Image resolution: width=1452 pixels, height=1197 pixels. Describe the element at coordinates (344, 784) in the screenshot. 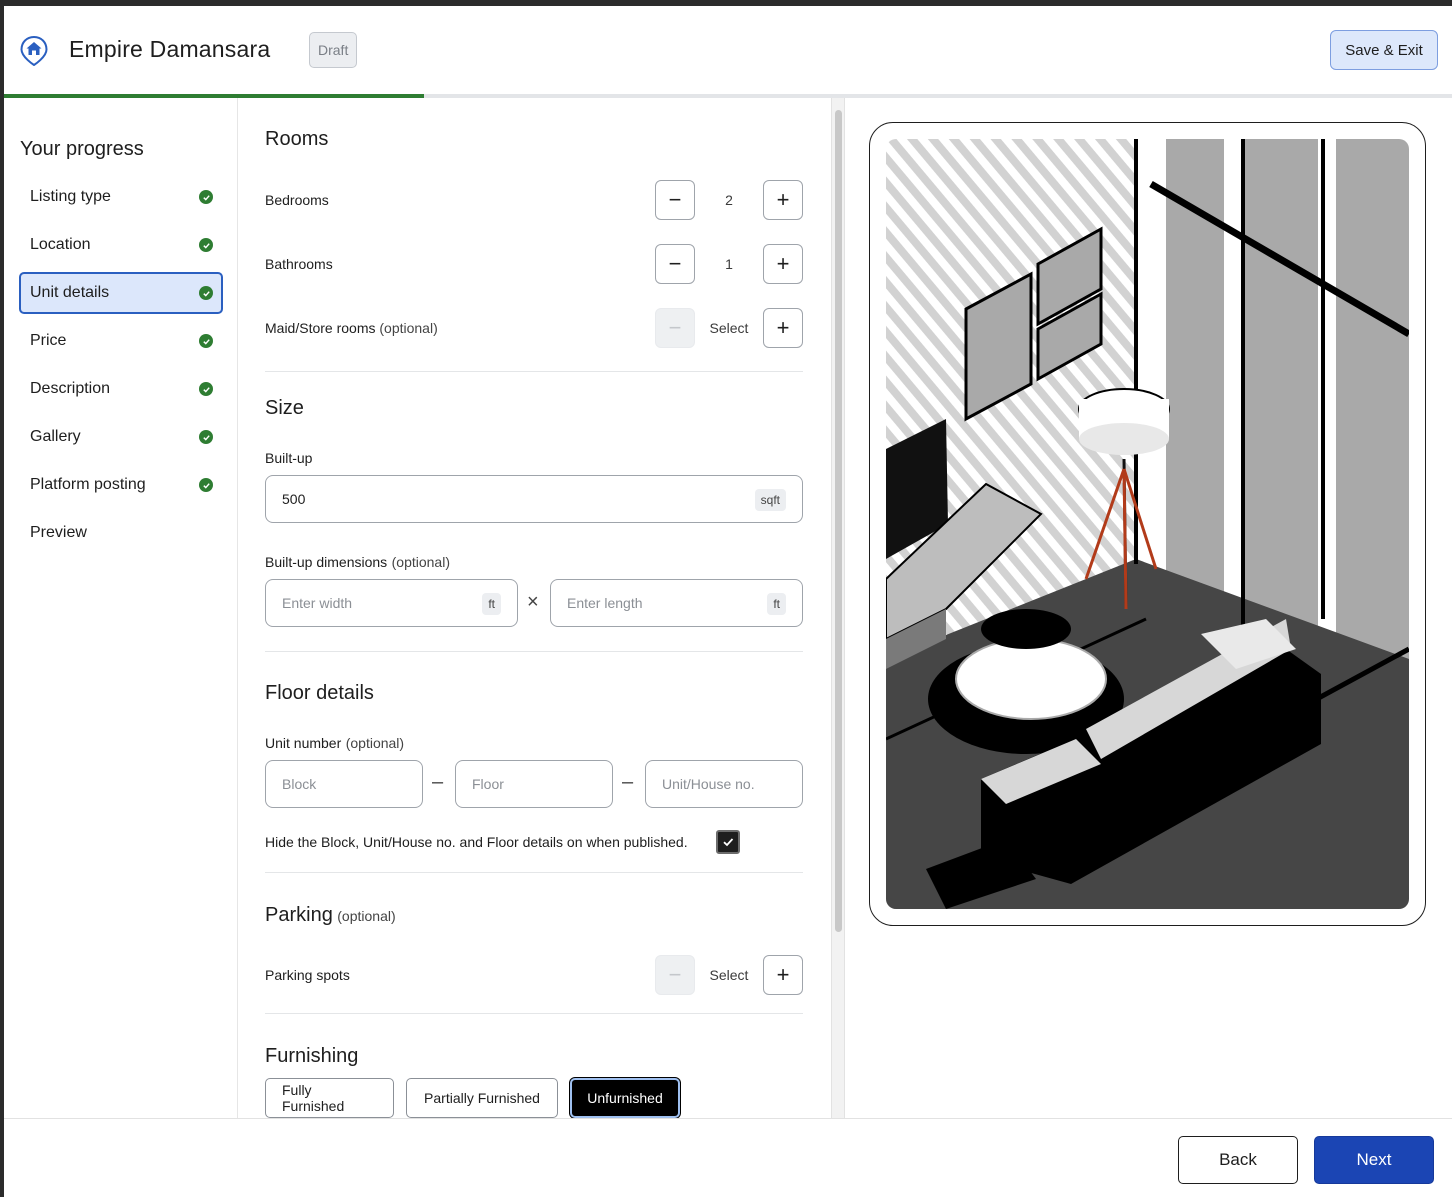

I see `block-input: Block` at that location.